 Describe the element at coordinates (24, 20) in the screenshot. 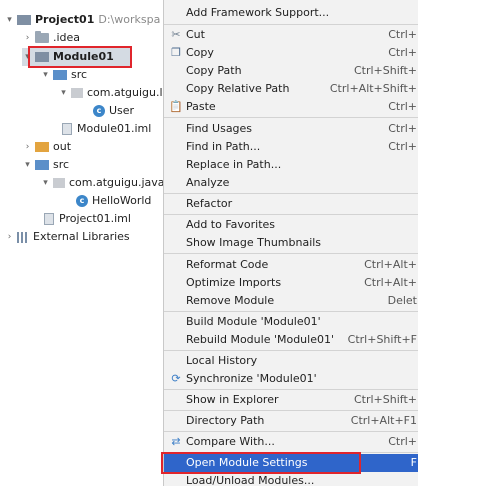

I see `project-folder-icon` at that location.